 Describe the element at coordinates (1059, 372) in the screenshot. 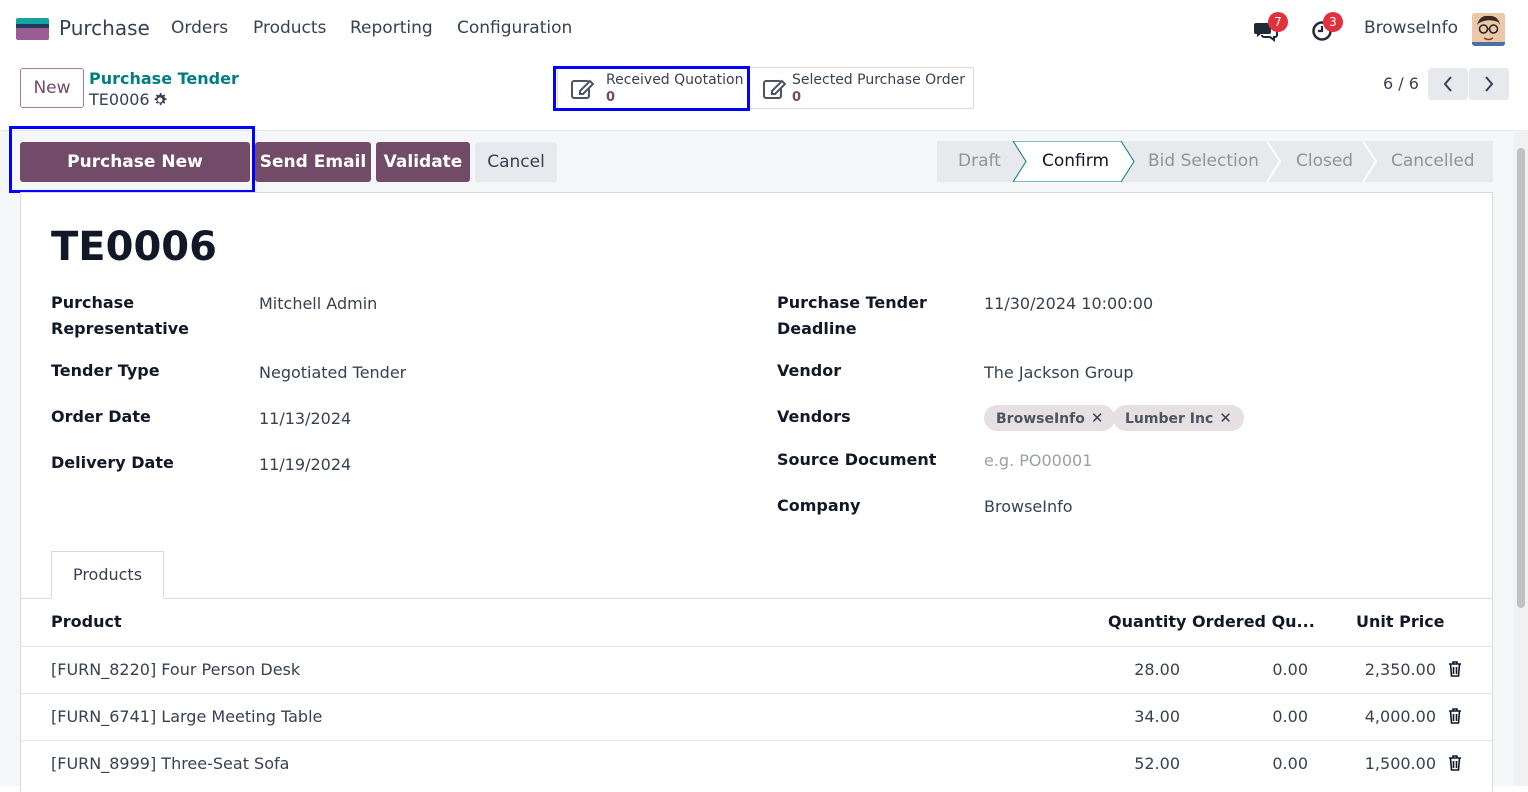

I see `vendor-field: The Jackson Group` at that location.